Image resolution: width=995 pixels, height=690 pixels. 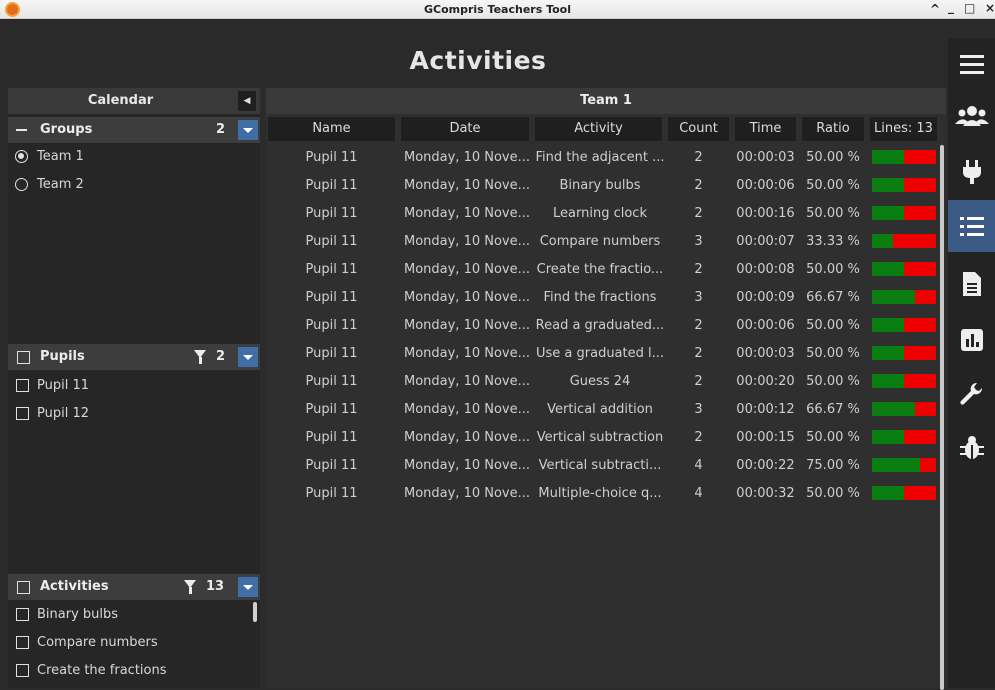 What do you see at coordinates (971, 64) in the screenshot?
I see `menu-button` at bounding box center [971, 64].